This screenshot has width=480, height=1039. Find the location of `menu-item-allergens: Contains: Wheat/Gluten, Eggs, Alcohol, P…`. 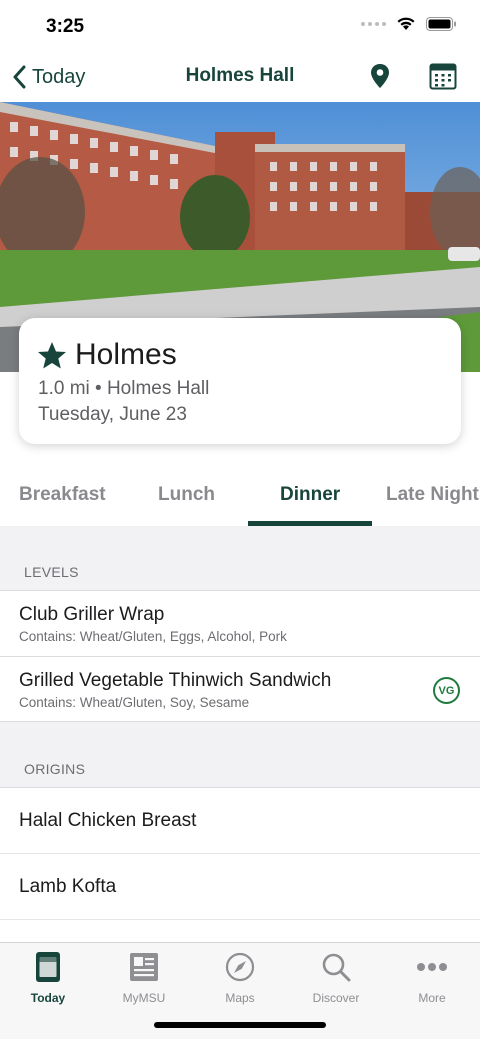

menu-item-allergens: Contains: Wheat/Gluten, Eggs, Alcohol, P… is located at coordinates (153, 636).